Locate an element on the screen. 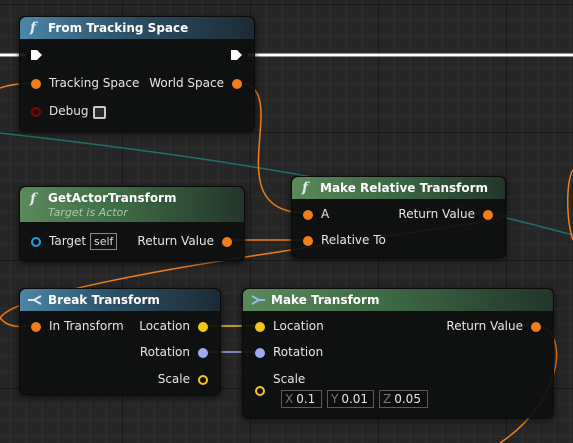 The width and height of the screenshot is (573, 443). node-title: Break Transform is located at coordinates (104, 300).